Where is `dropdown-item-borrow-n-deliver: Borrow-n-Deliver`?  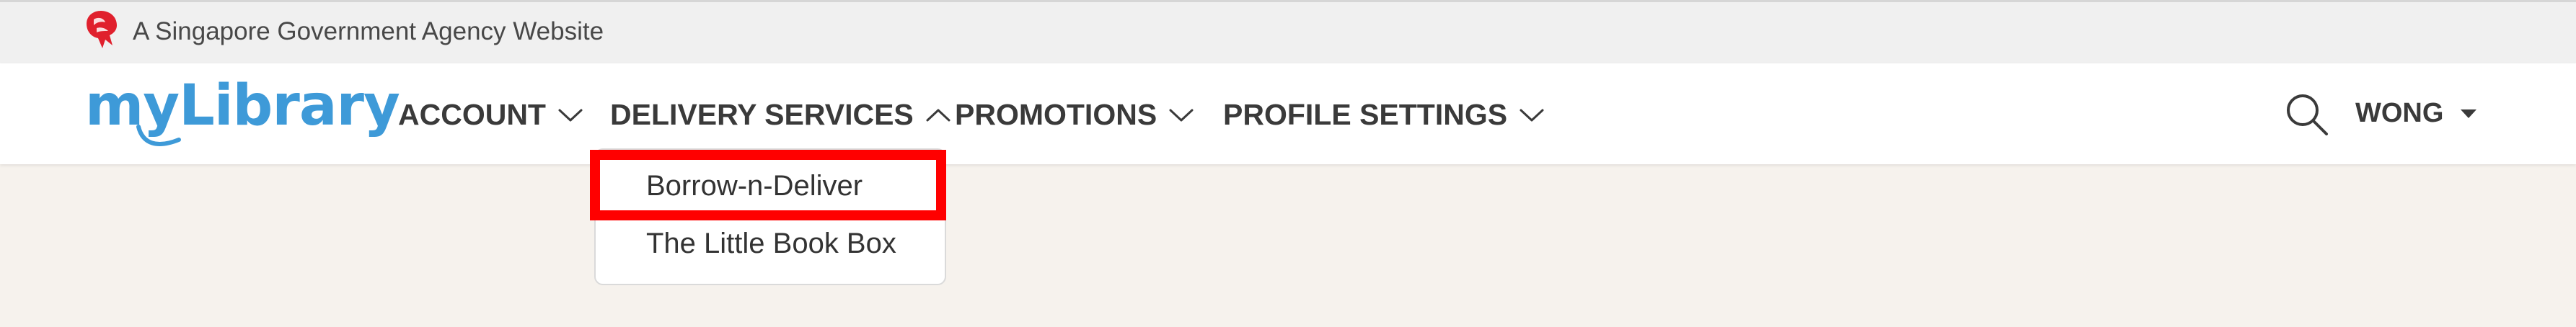
dropdown-item-borrow-n-deliver: Borrow-n-Deliver is located at coordinates (754, 186).